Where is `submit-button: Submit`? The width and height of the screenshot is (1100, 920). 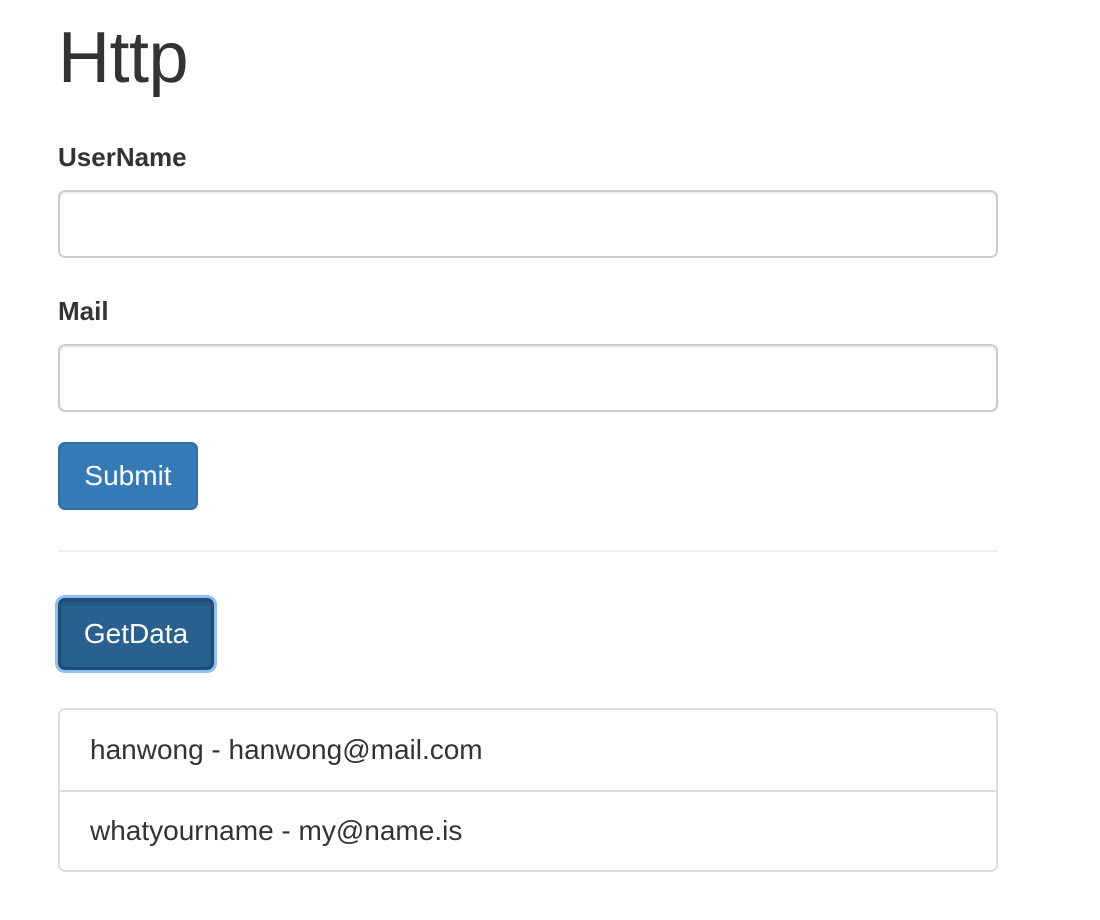
submit-button: Submit is located at coordinates (128, 476).